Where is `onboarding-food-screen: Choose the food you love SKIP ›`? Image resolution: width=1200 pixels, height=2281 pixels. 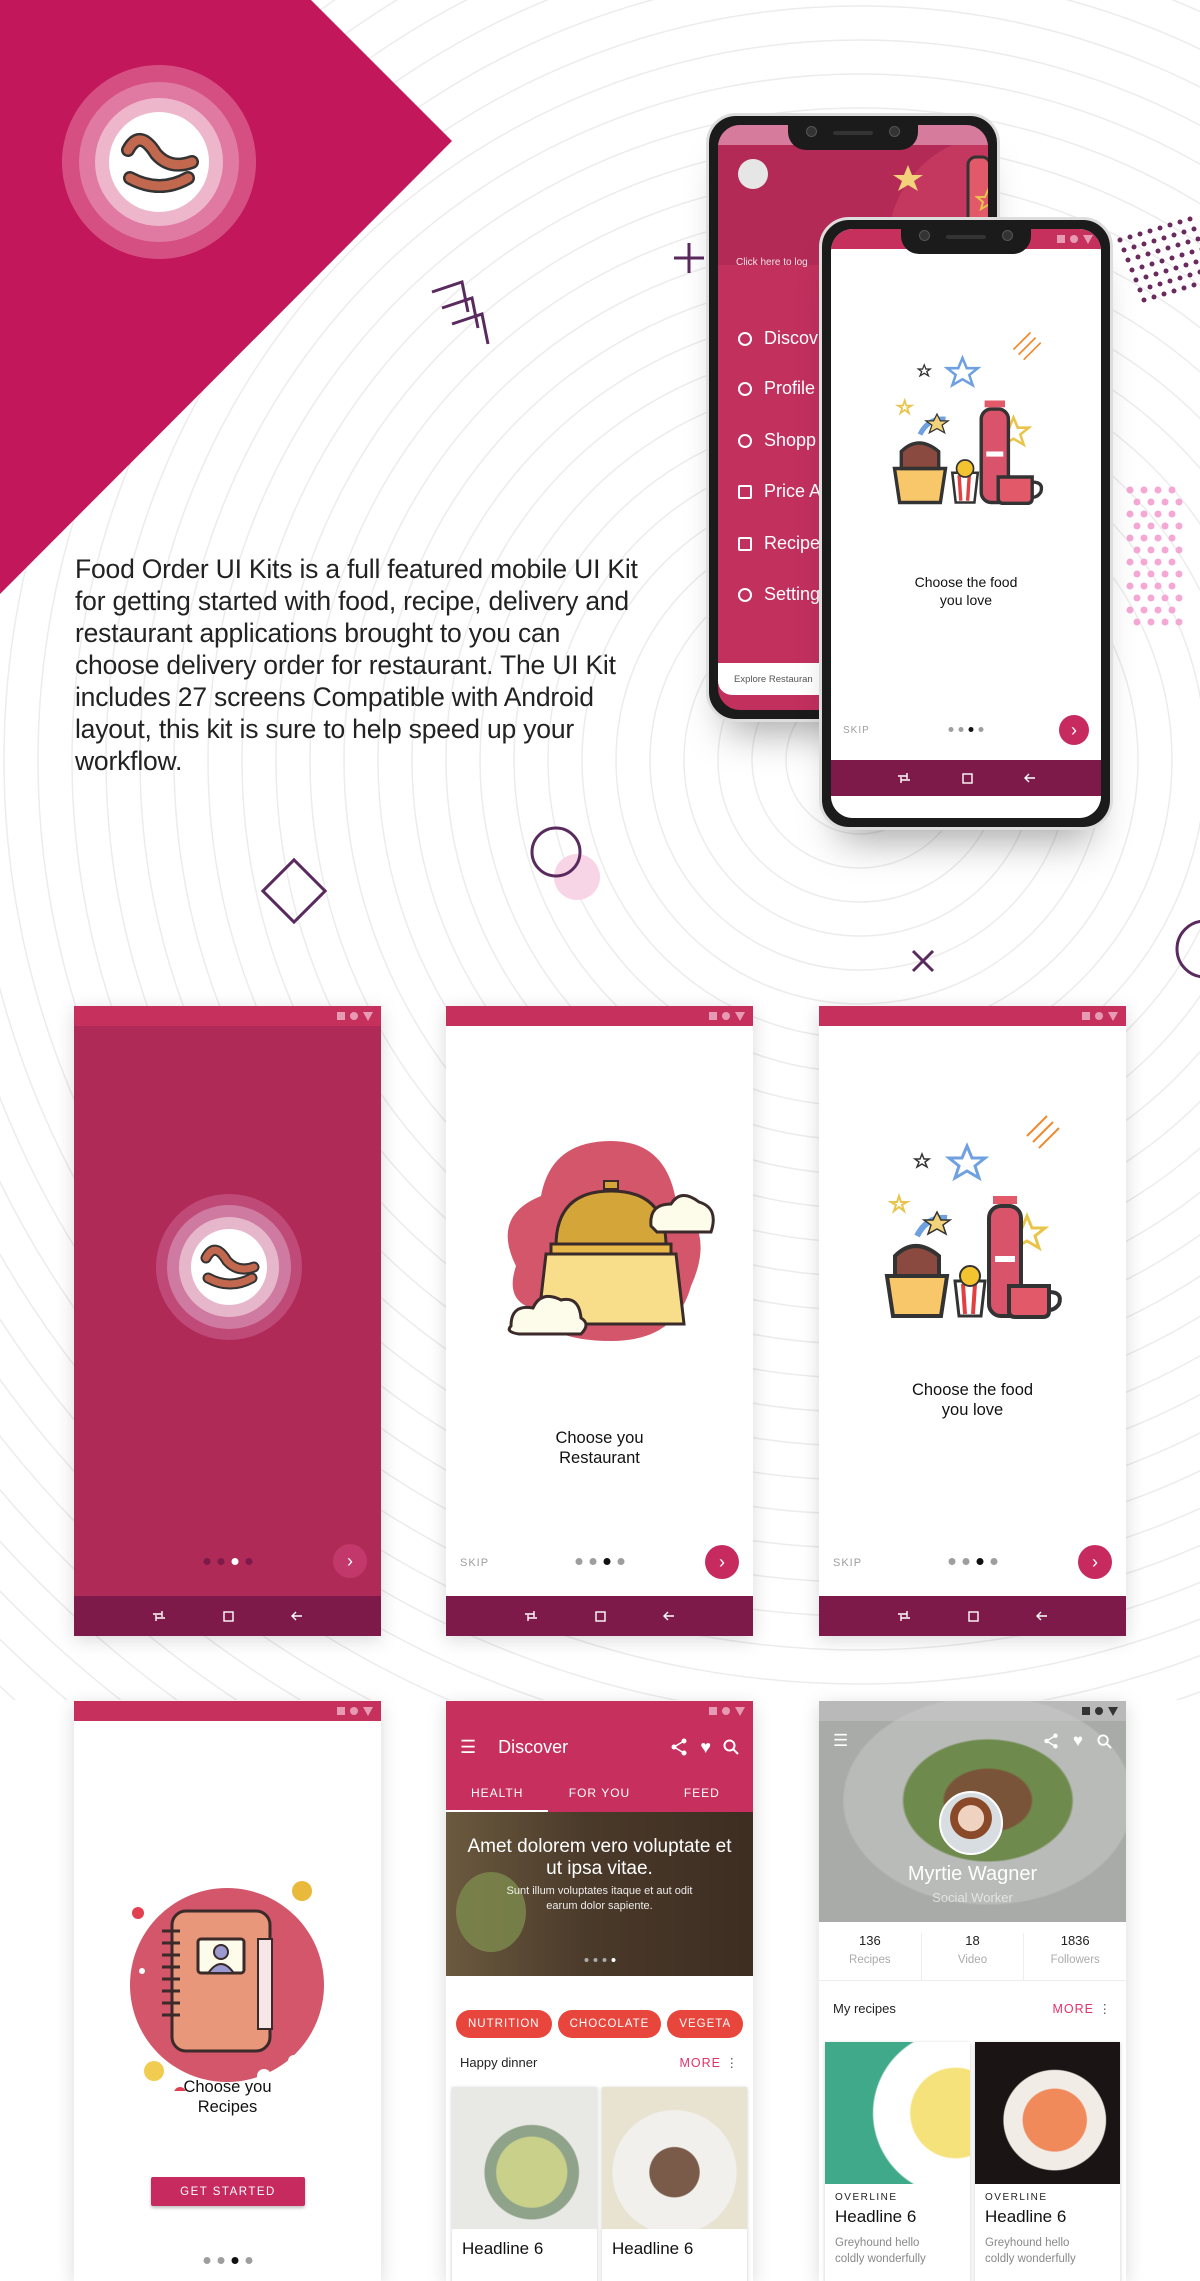
onboarding-food-screen: Choose the food you love SKIP › is located at coordinates (972, 1321).